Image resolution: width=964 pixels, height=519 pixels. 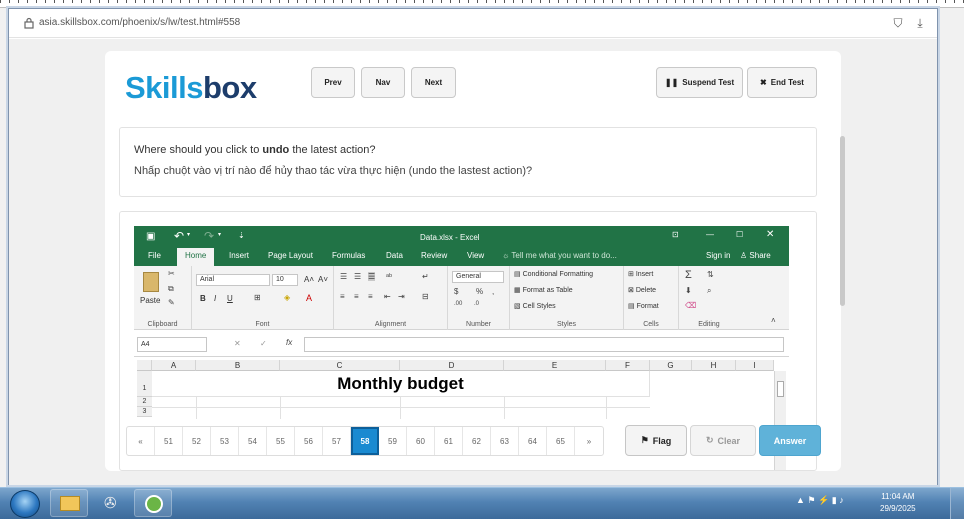 What do you see at coordinates (171, 302) in the screenshot?
I see `format-painter-icon: ✎` at bounding box center [171, 302].